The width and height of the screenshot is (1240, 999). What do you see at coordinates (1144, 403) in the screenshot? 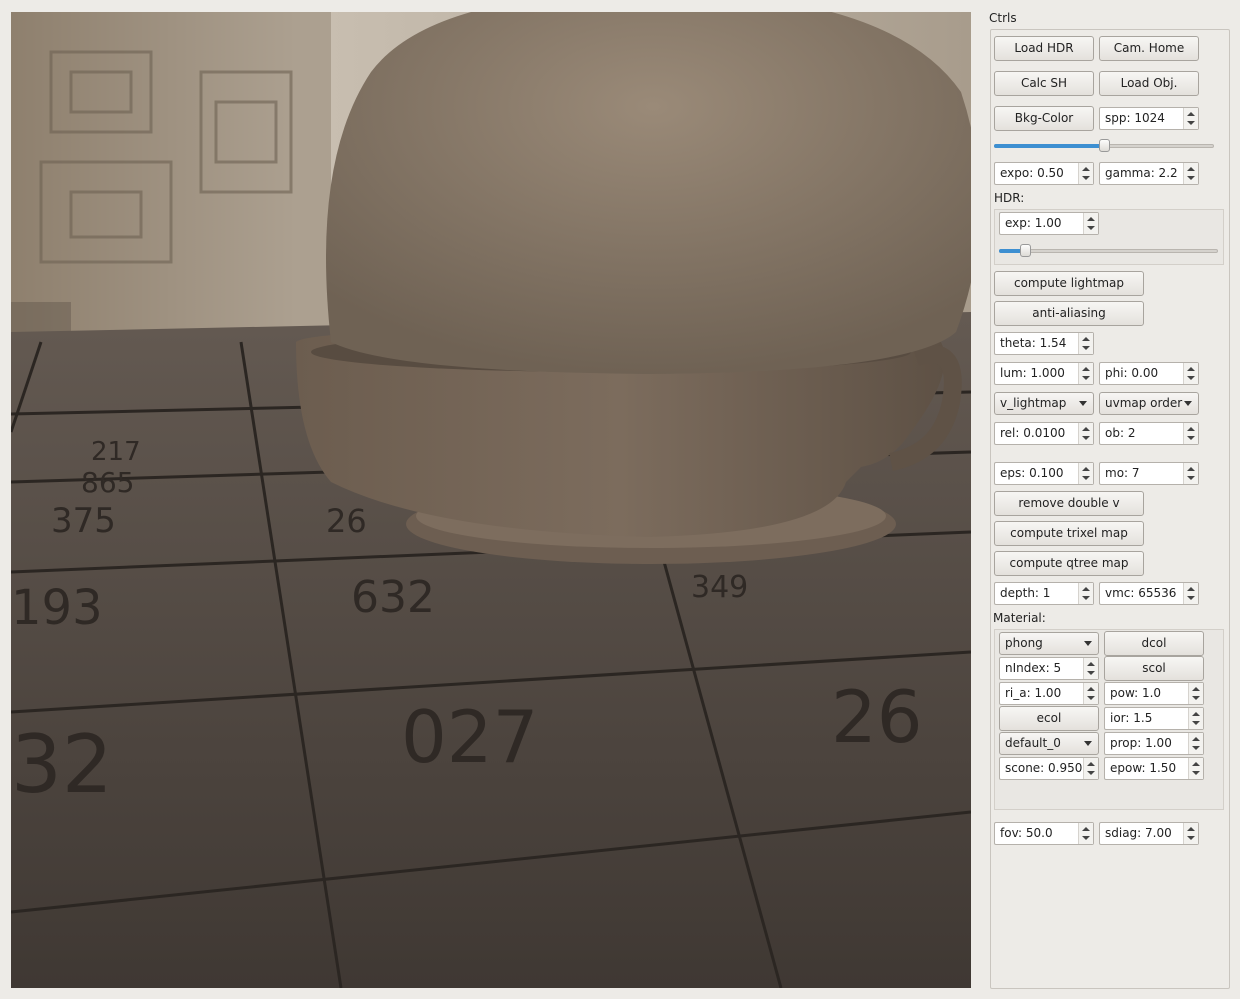
I see `uvmap-order-value: uvmap order` at bounding box center [1144, 403].